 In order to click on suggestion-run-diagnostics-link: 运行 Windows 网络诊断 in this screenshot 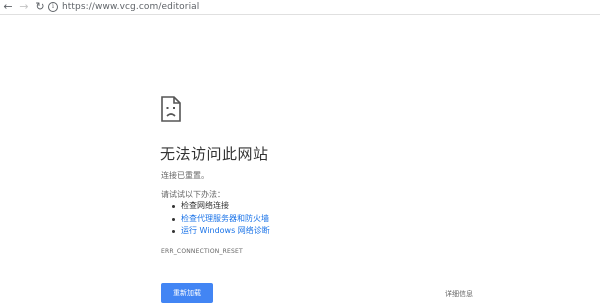, I will do `click(215, 231)`.